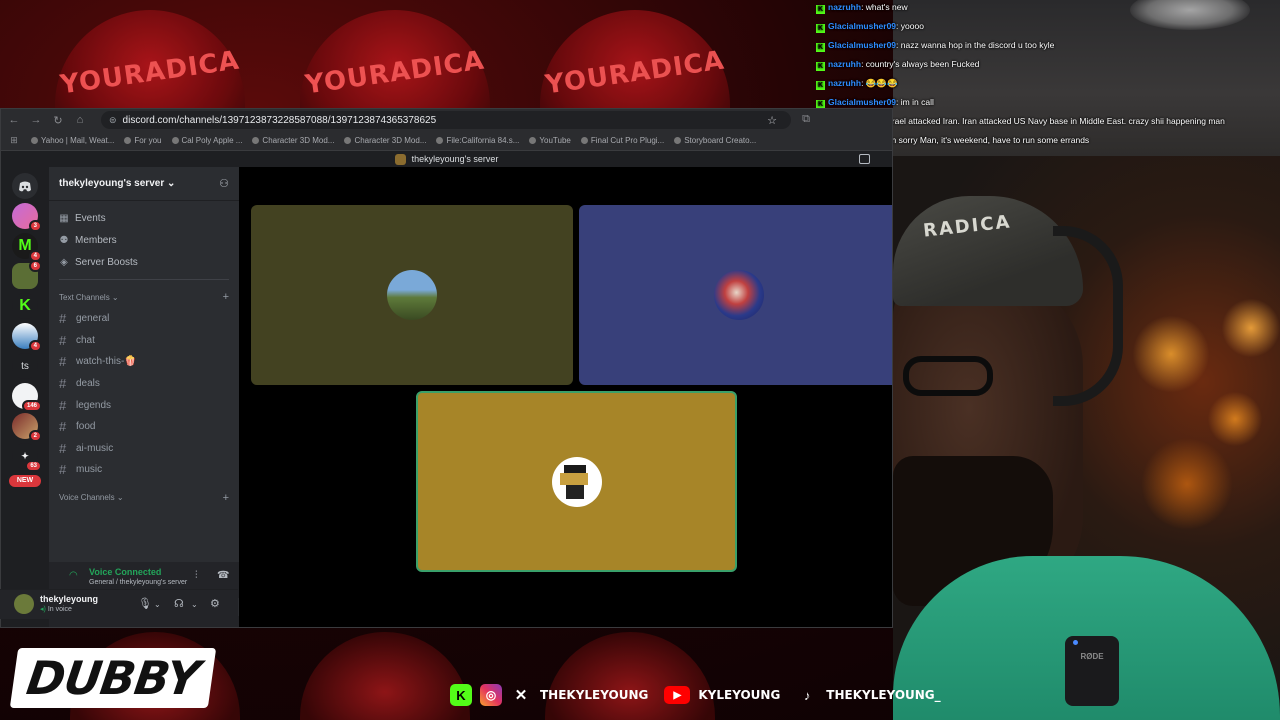  What do you see at coordinates (144, 498) in the screenshot?
I see `category-voice-channels: Voice Channels ⌄ +` at bounding box center [144, 498].